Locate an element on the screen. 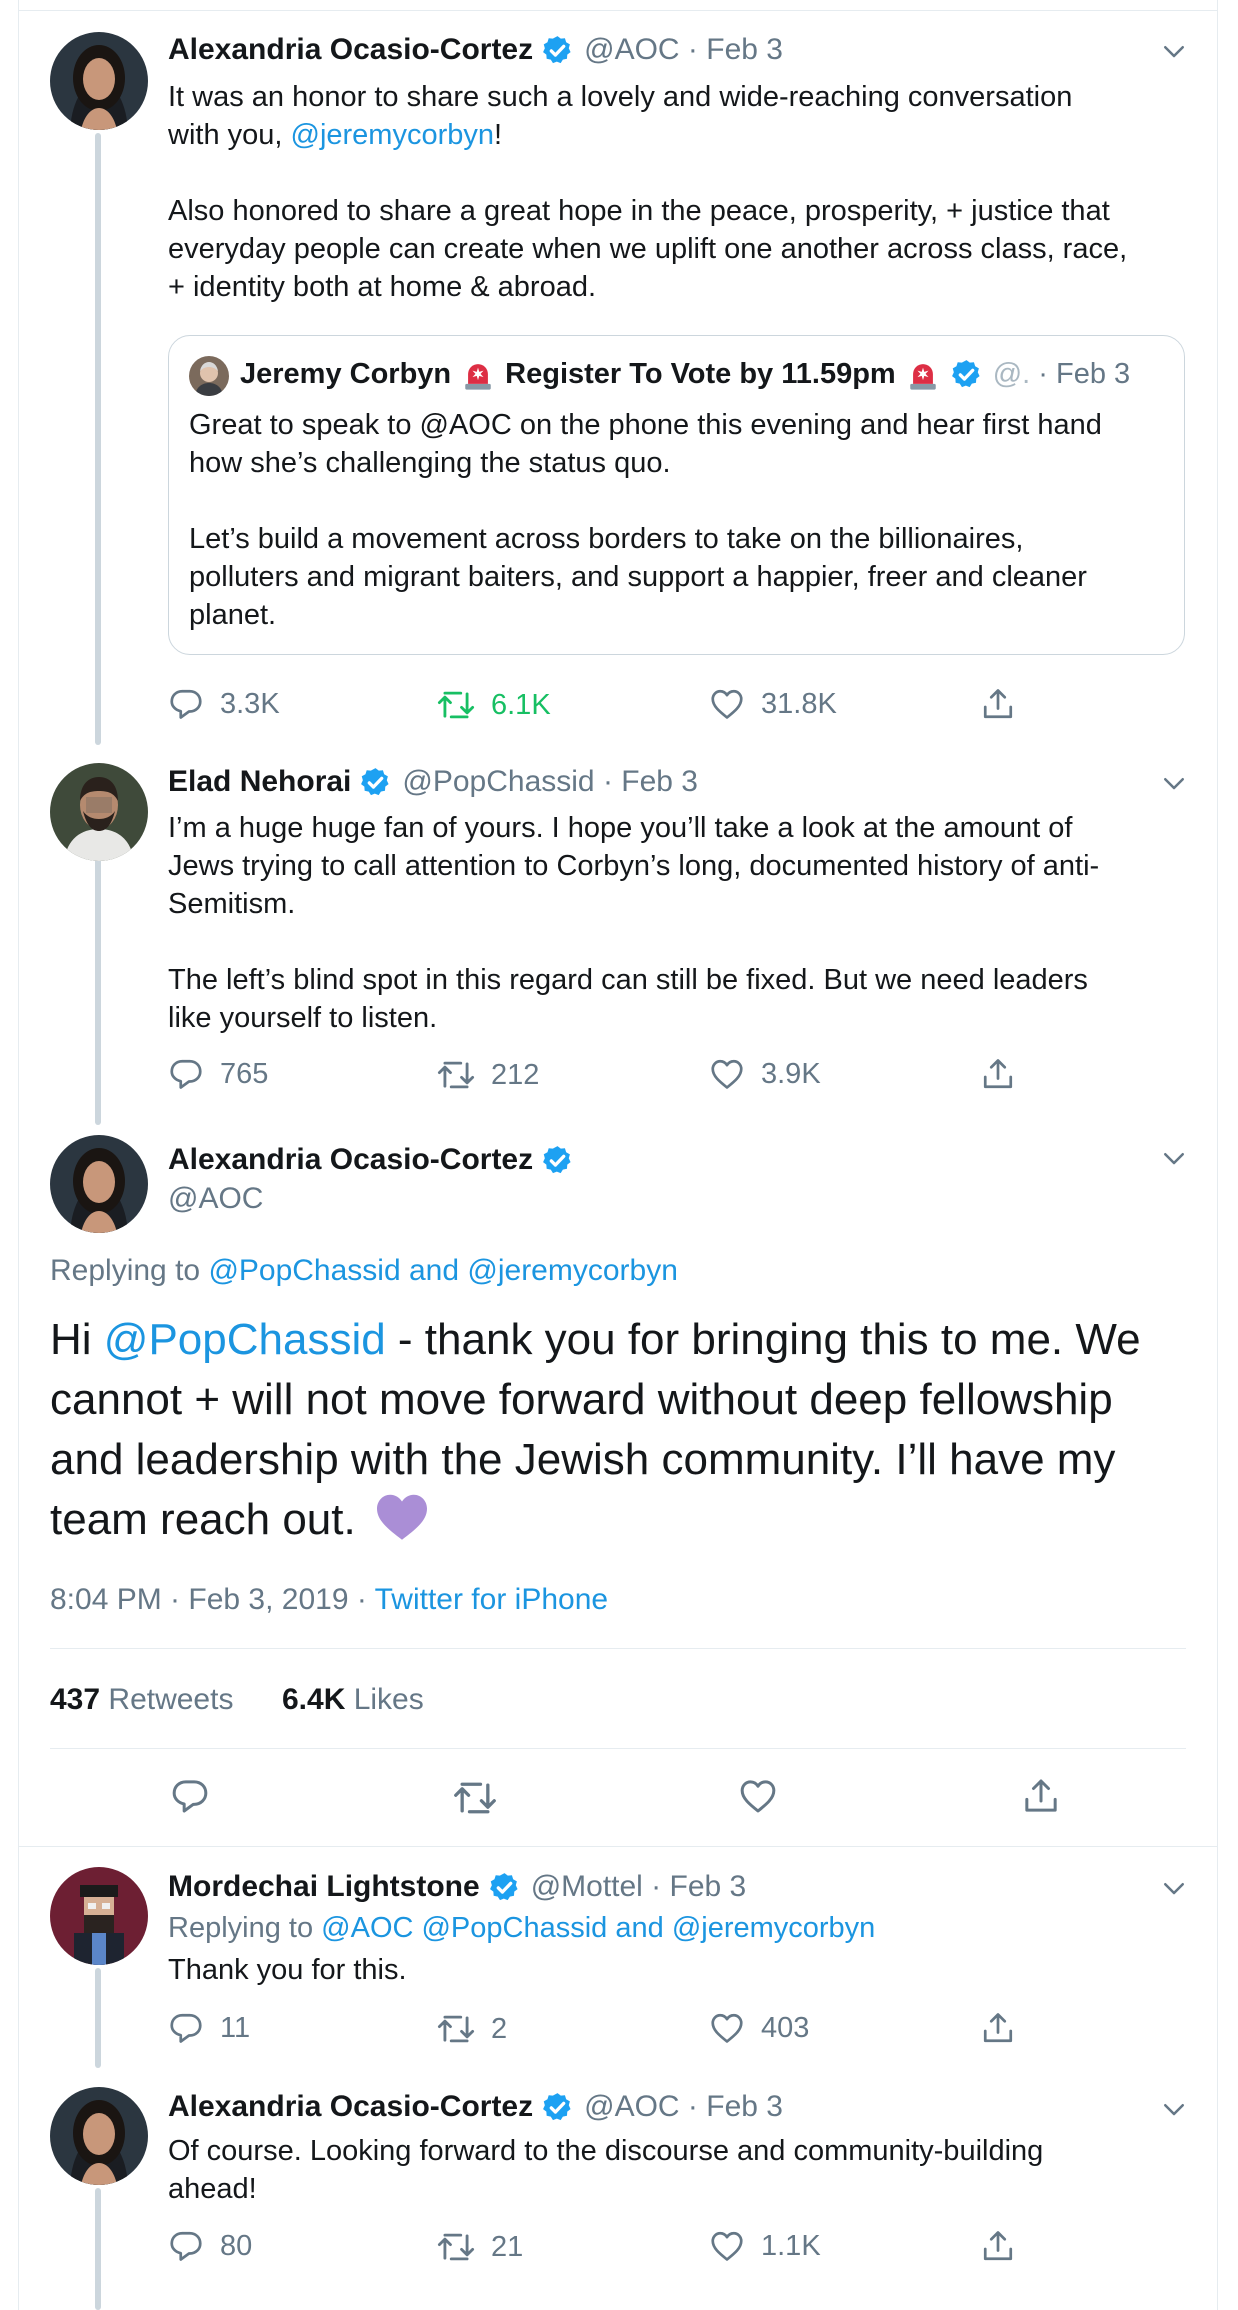  likes-stat: 6.4K Likes is located at coordinates (353, 1700).